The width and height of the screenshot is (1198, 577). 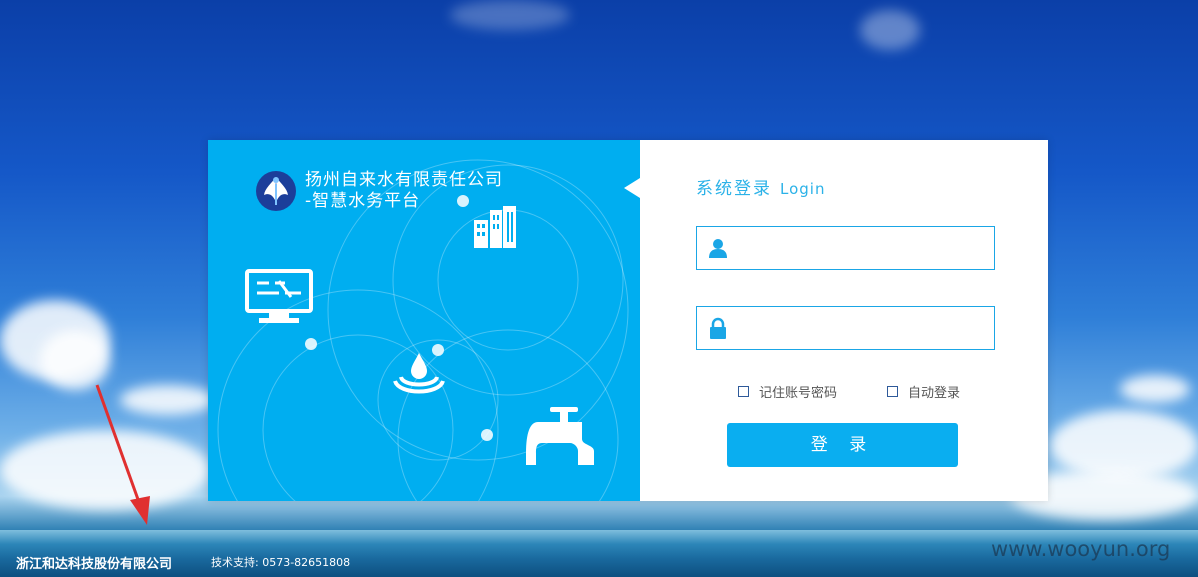 What do you see at coordinates (718, 248) in the screenshot?
I see `user-icon` at bounding box center [718, 248].